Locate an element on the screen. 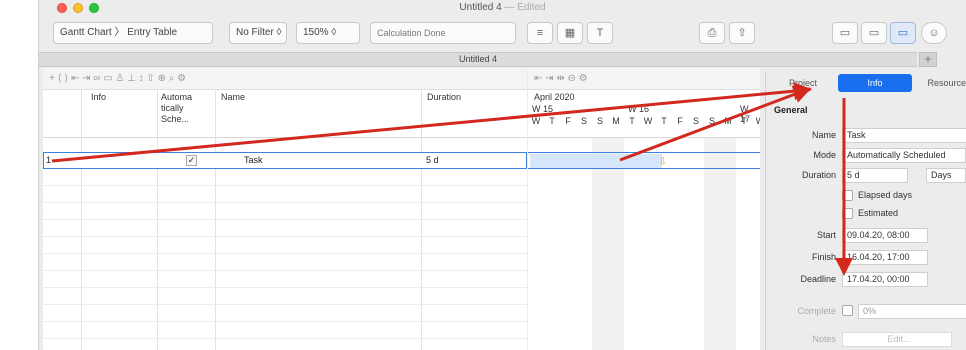  complete-checkbox is located at coordinates (847, 310).